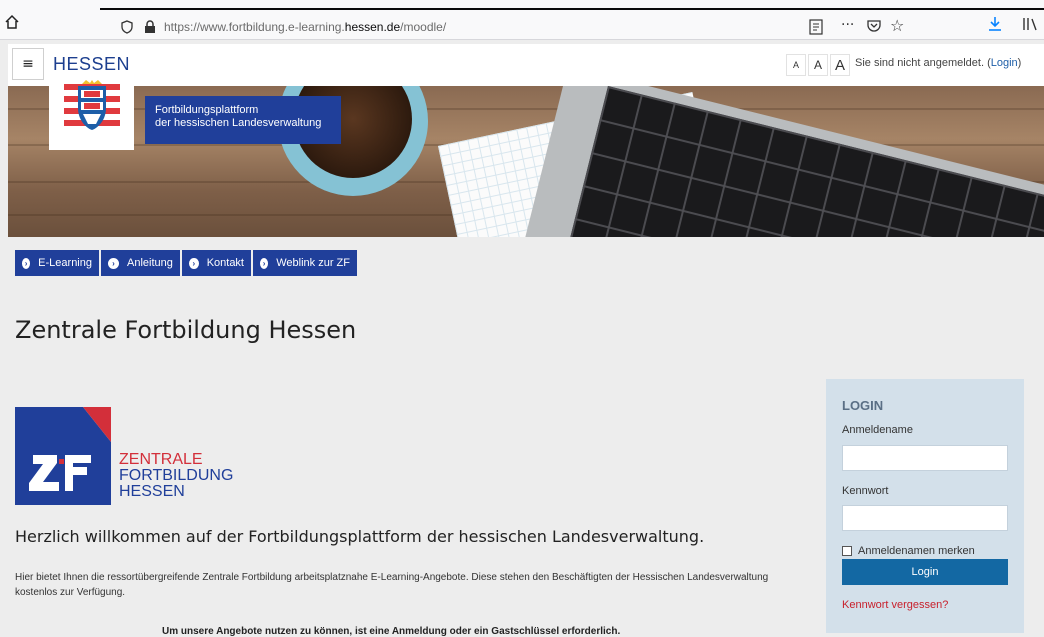 The height and width of the screenshot is (637, 1044). Describe the element at coordinates (28, 64) in the screenshot. I see `hamburger-menu-button: ≡` at that location.